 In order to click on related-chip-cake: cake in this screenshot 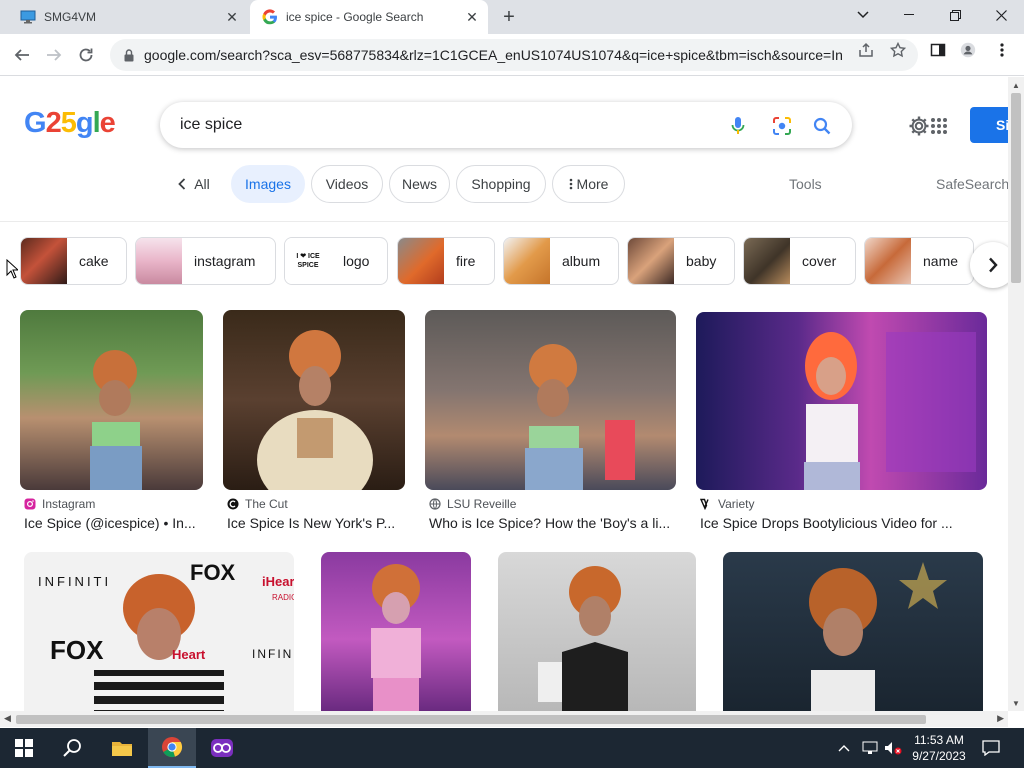, I will do `click(73, 261)`.